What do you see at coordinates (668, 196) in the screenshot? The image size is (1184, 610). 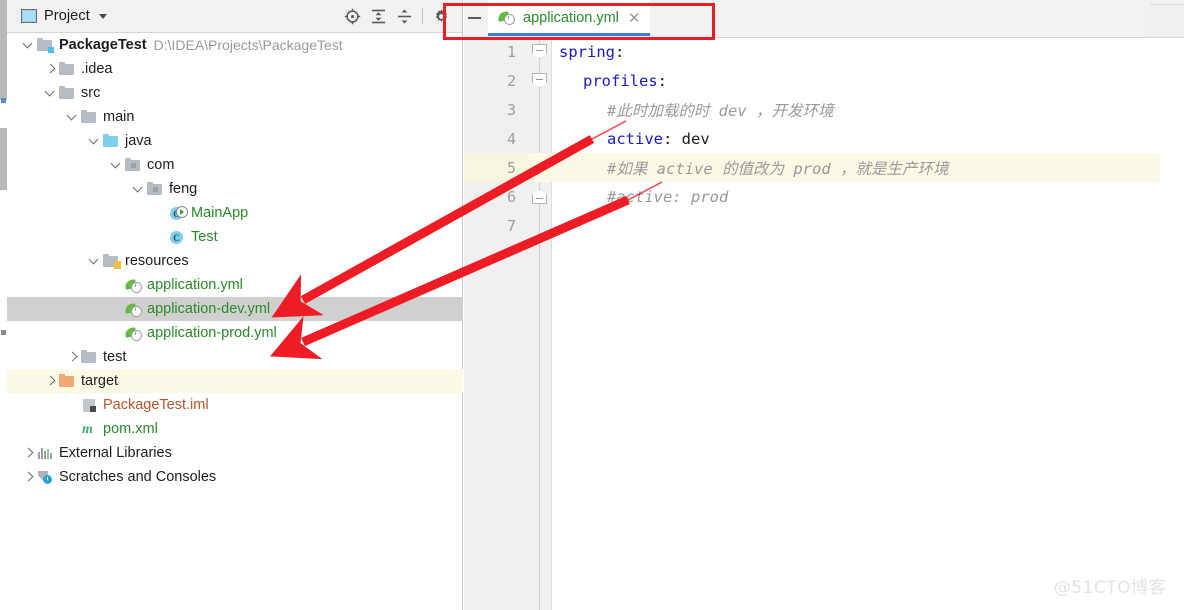 I see `code-text: #active: prod` at bounding box center [668, 196].